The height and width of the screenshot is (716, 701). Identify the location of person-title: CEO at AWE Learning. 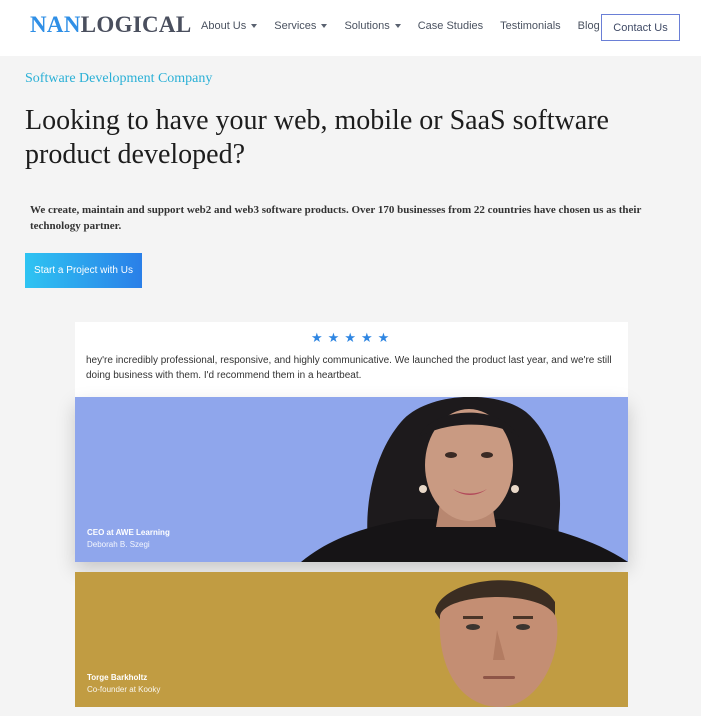
(128, 532).